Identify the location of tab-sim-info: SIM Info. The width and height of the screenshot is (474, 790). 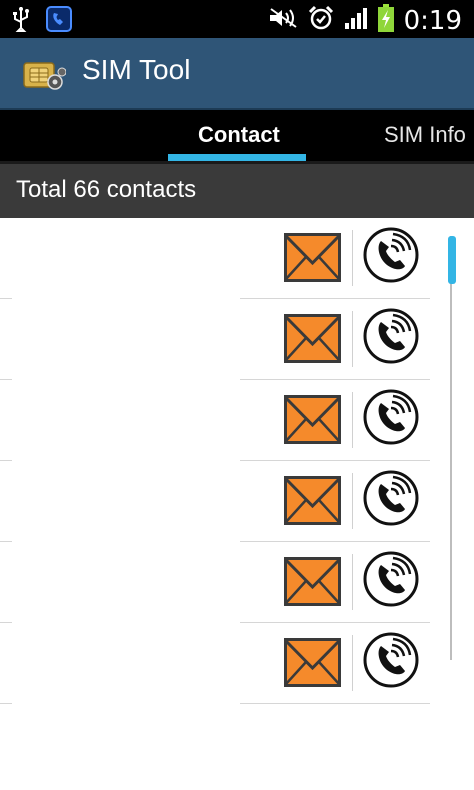
(425, 135).